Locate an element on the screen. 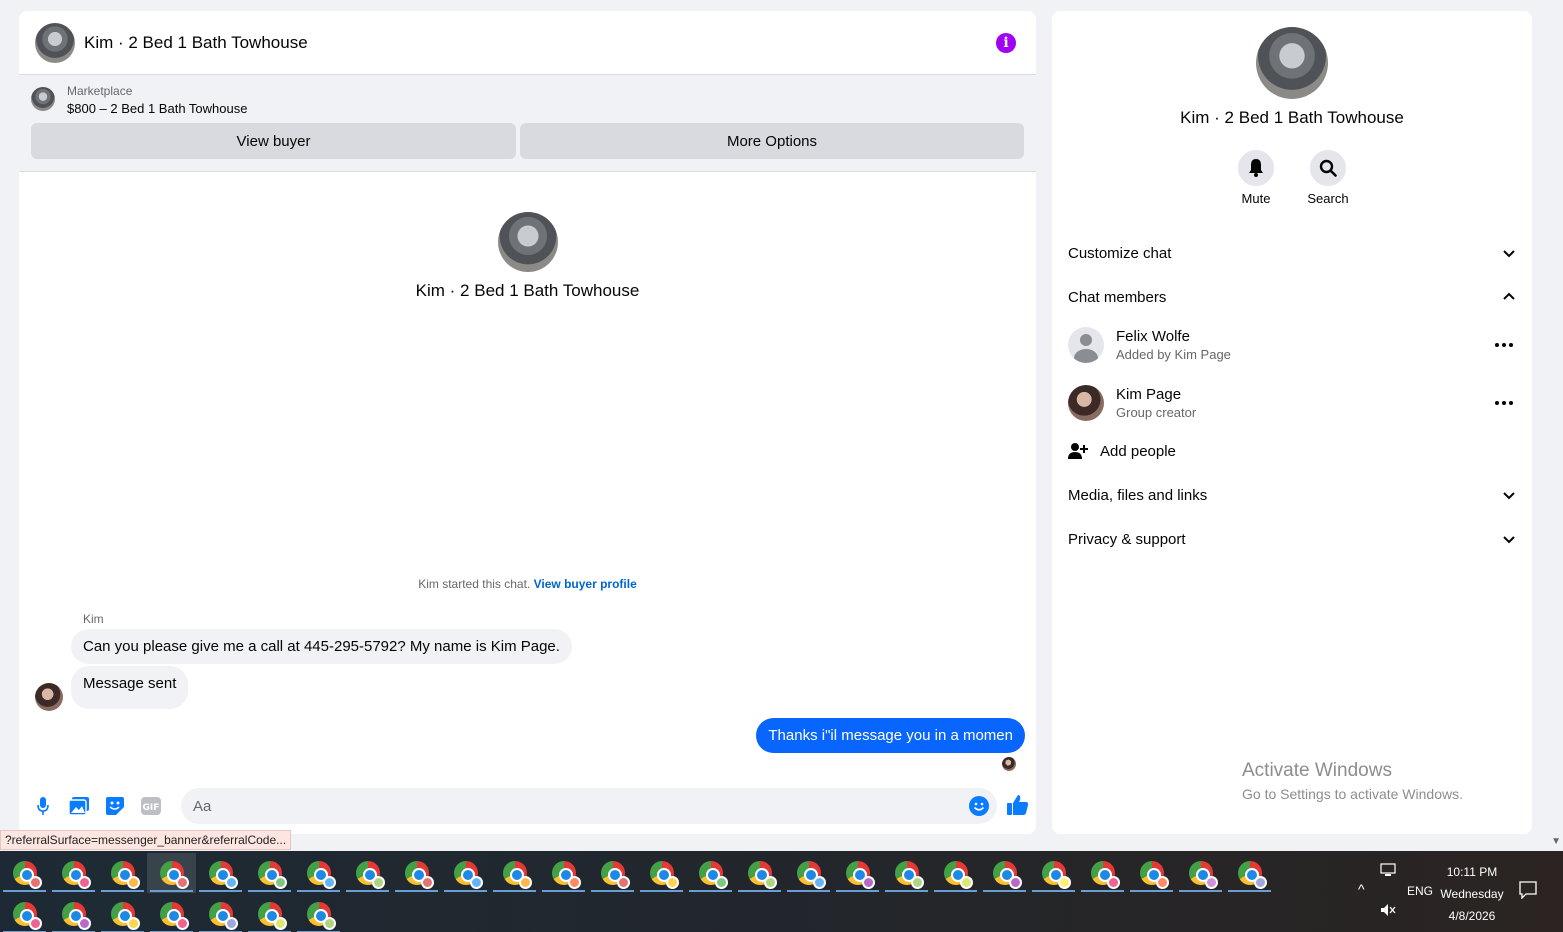  side-avatar is located at coordinates (1292, 63).